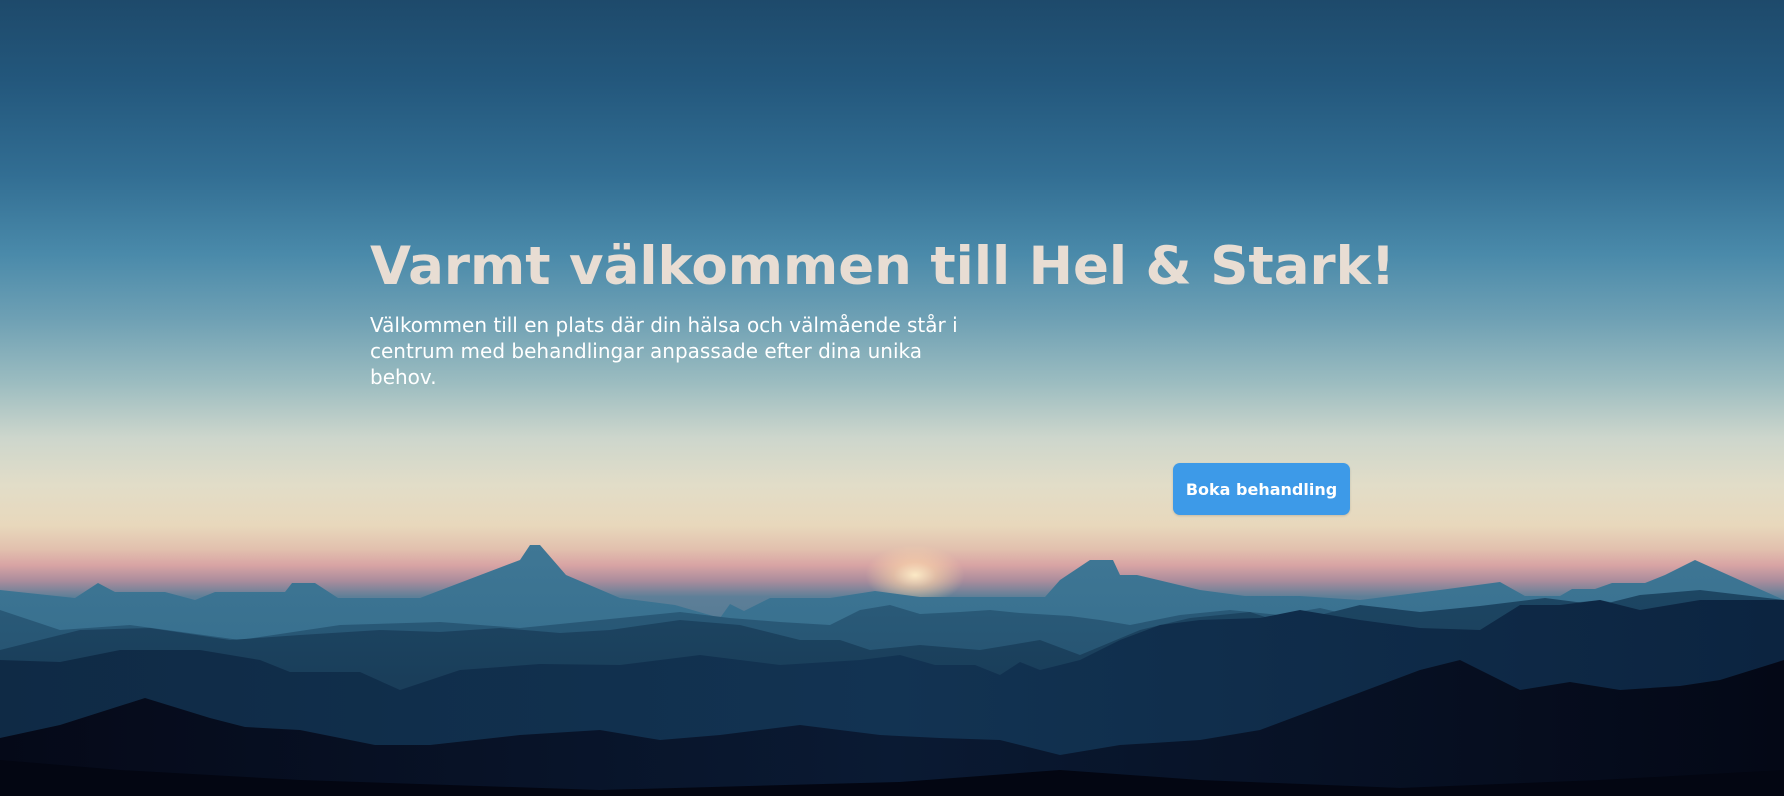 The height and width of the screenshot is (796, 1784). Describe the element at coordinates (1261, 489) in the screenshot. I see `book-treatment-button: Boka behandling` at that location.